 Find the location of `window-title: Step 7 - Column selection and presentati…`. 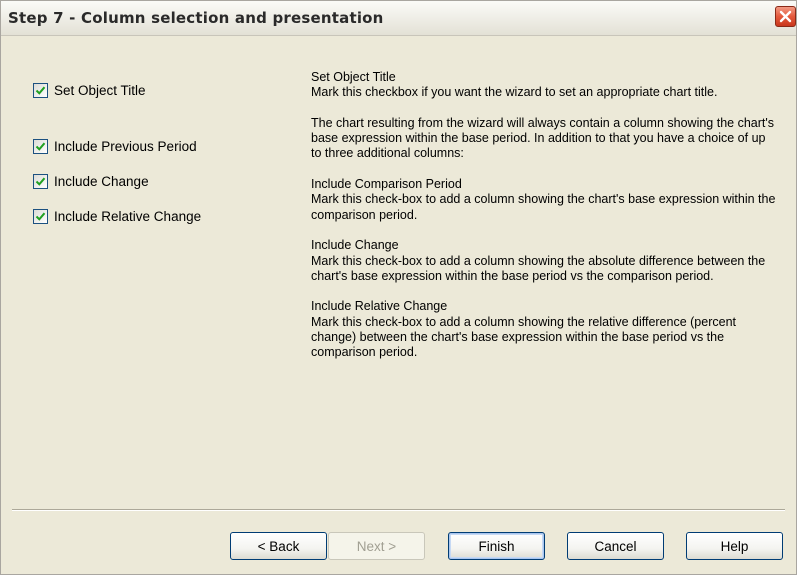

window-title: Step 7 - Column selection and presentati… is located at coordinates (196, 18).